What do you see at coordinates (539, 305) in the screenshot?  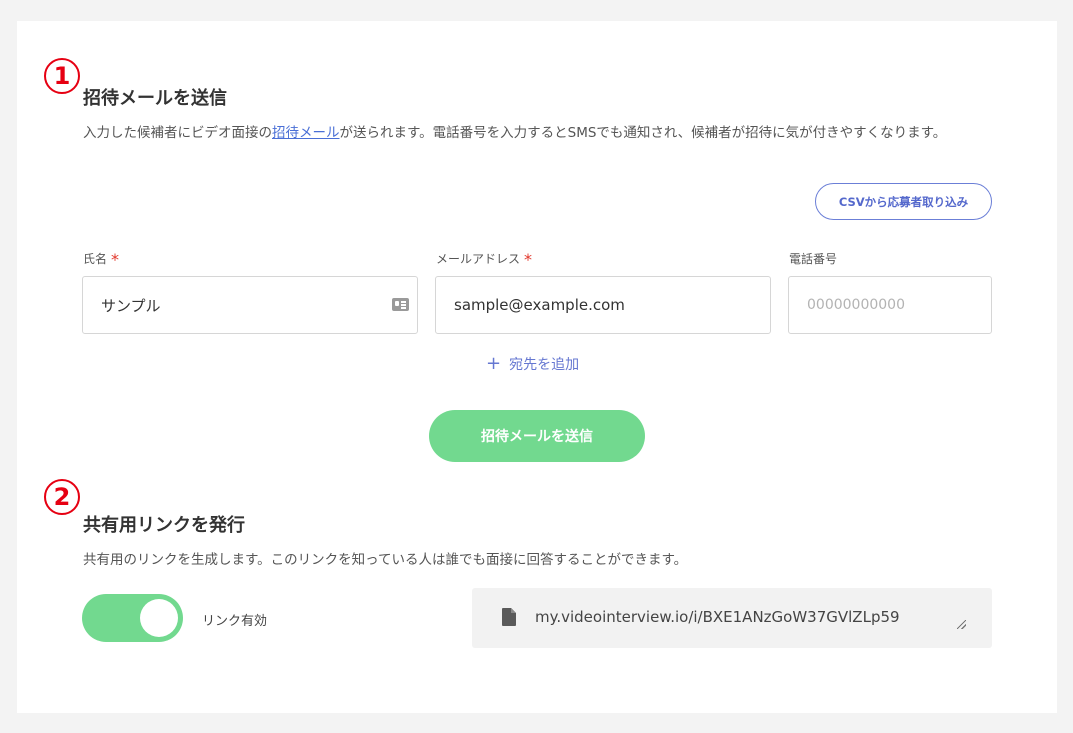 I see `email-input-value: sample@example.com` at bounding box center [539, 305].